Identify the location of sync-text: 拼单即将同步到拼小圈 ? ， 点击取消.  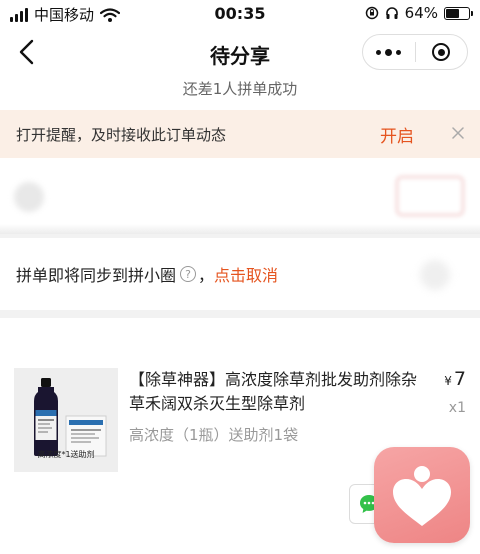
(147, 274).